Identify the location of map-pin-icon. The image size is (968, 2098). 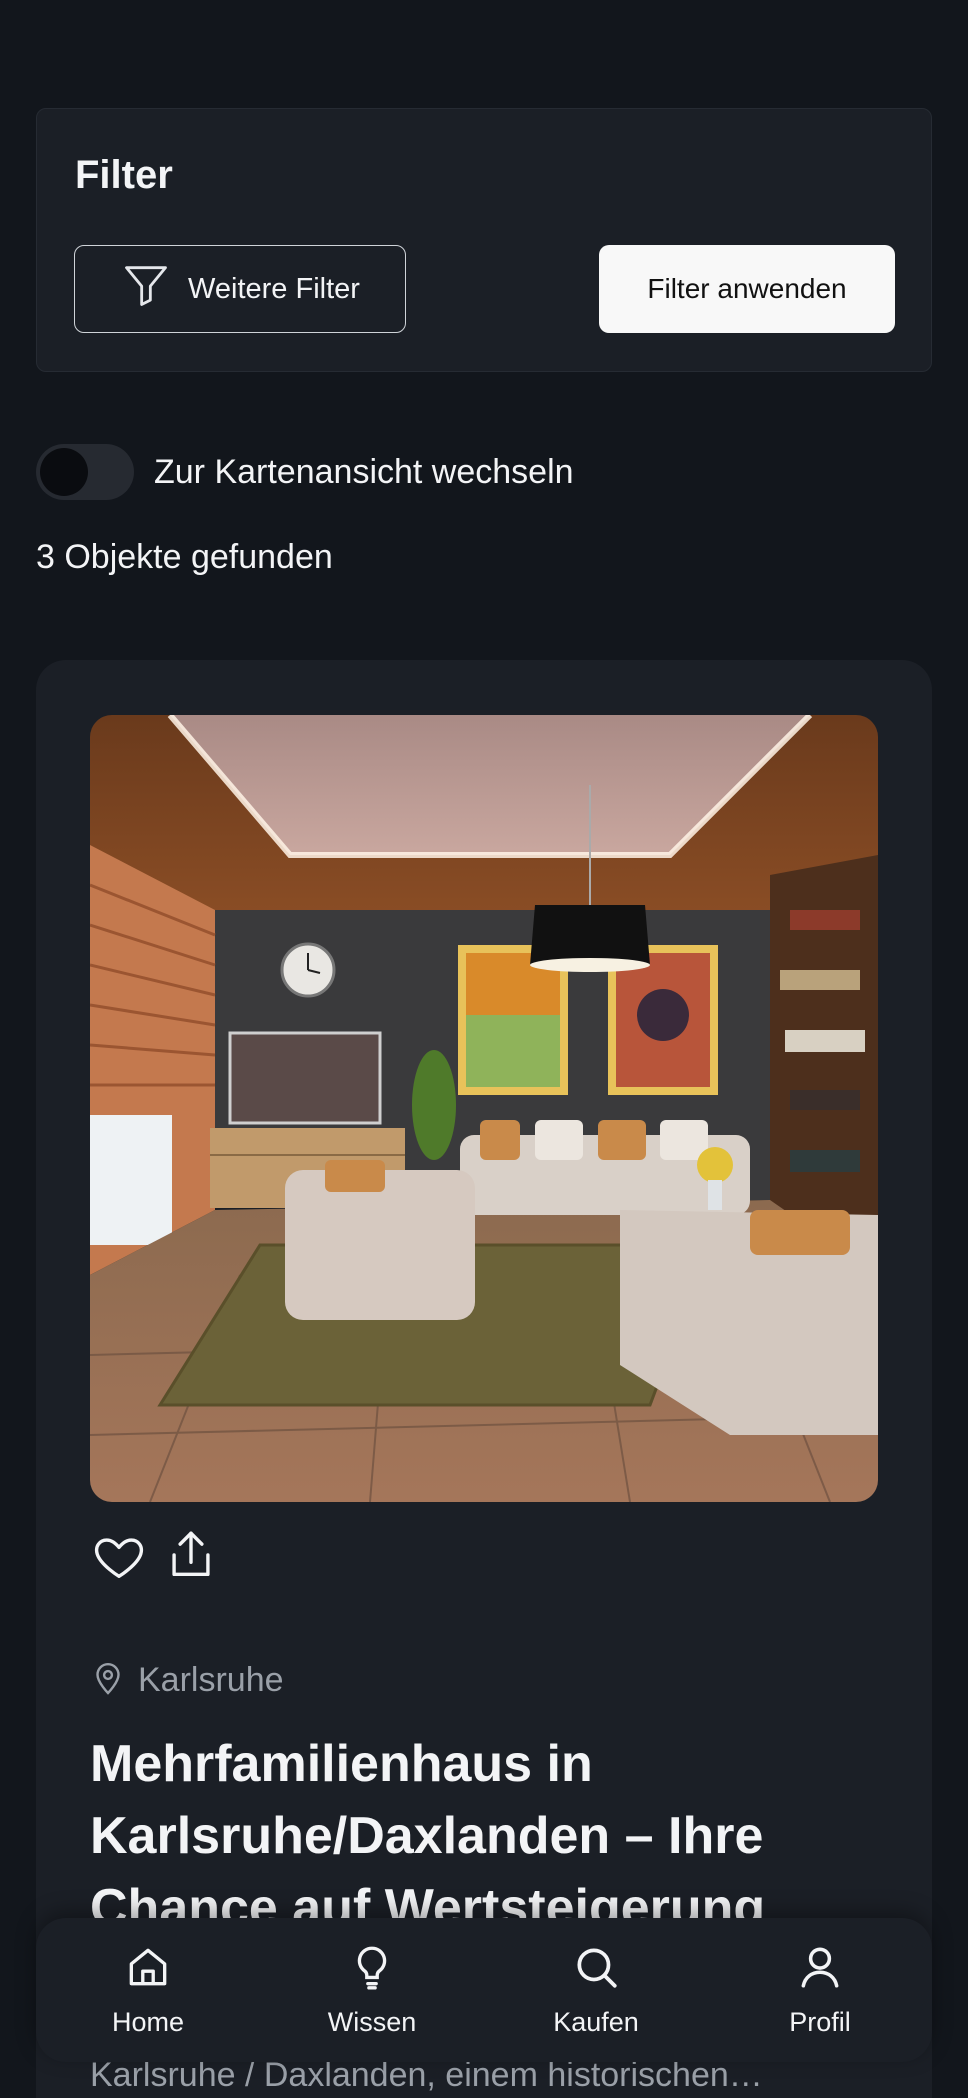
(108, 1680).